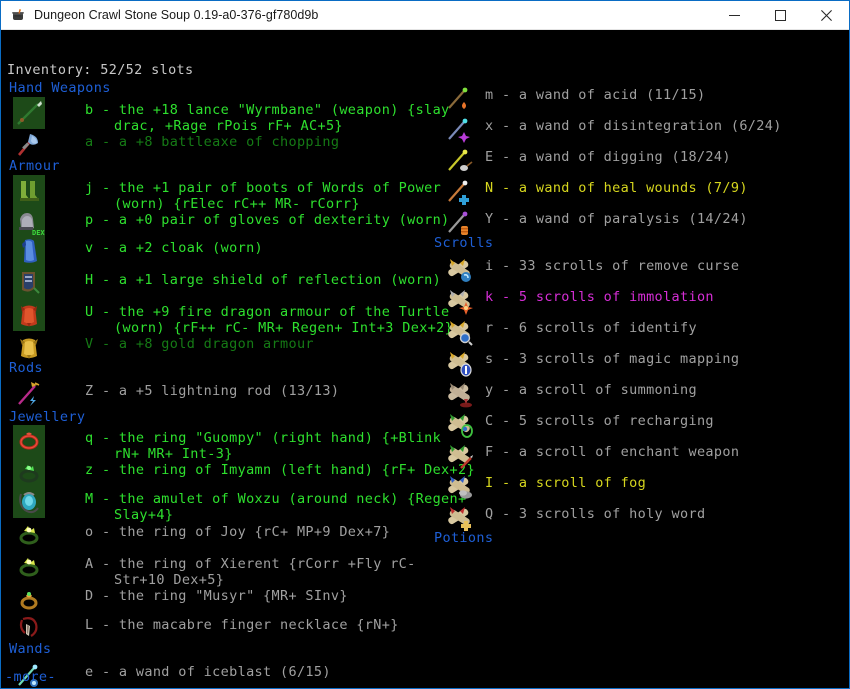  I want to click on inventory-item-row: o - the ring of Joy {rC+ MP+9 Dex+7}, so click(237, 532).